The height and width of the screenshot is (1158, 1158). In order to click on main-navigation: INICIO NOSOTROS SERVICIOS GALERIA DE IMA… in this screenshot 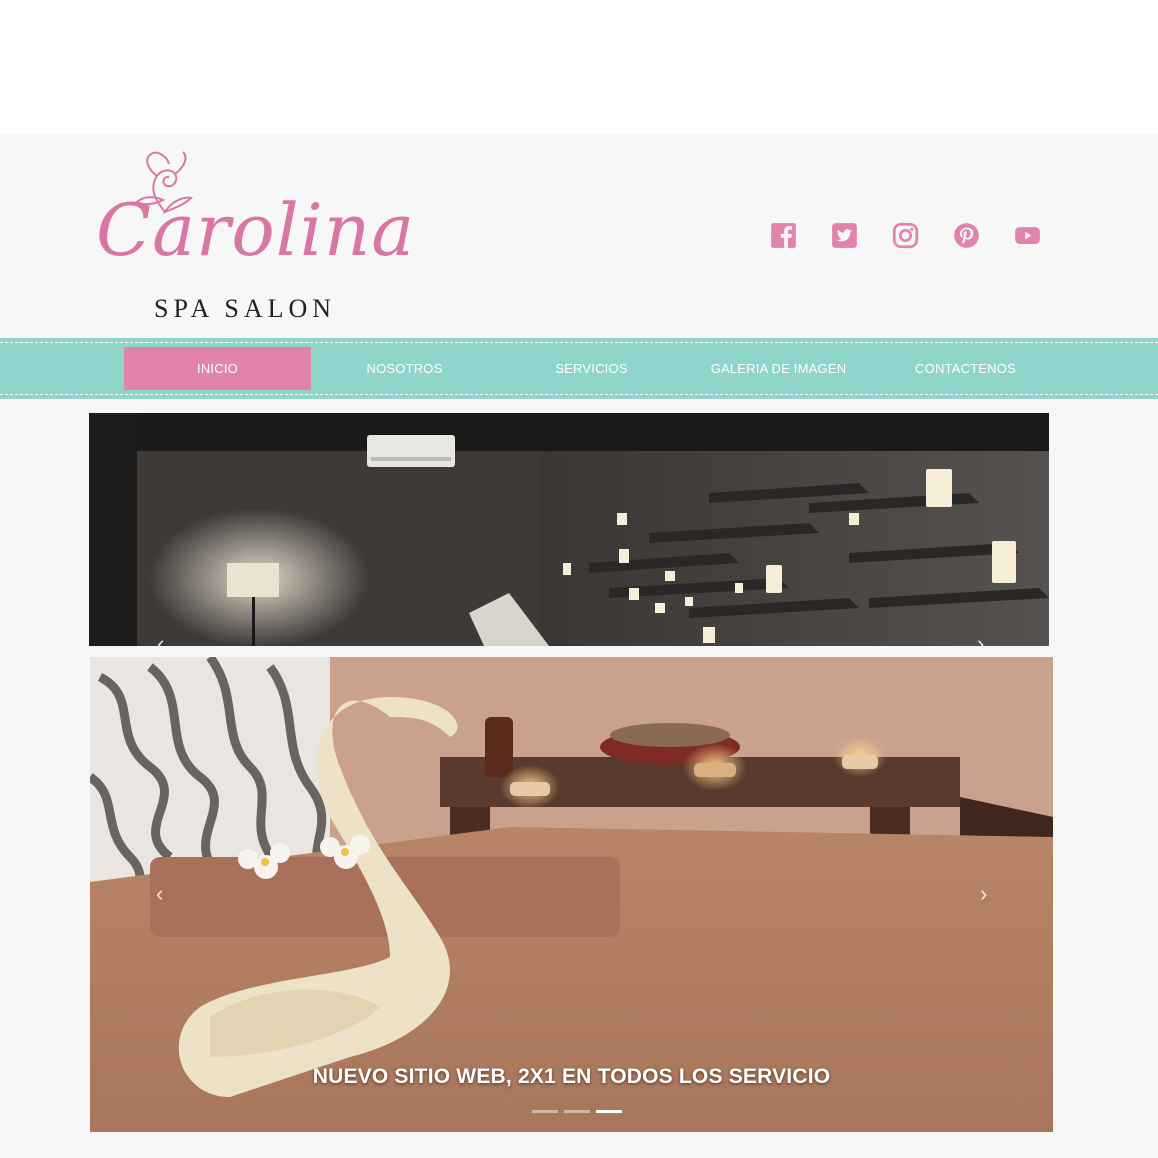, I will do `click(579, 368)`.